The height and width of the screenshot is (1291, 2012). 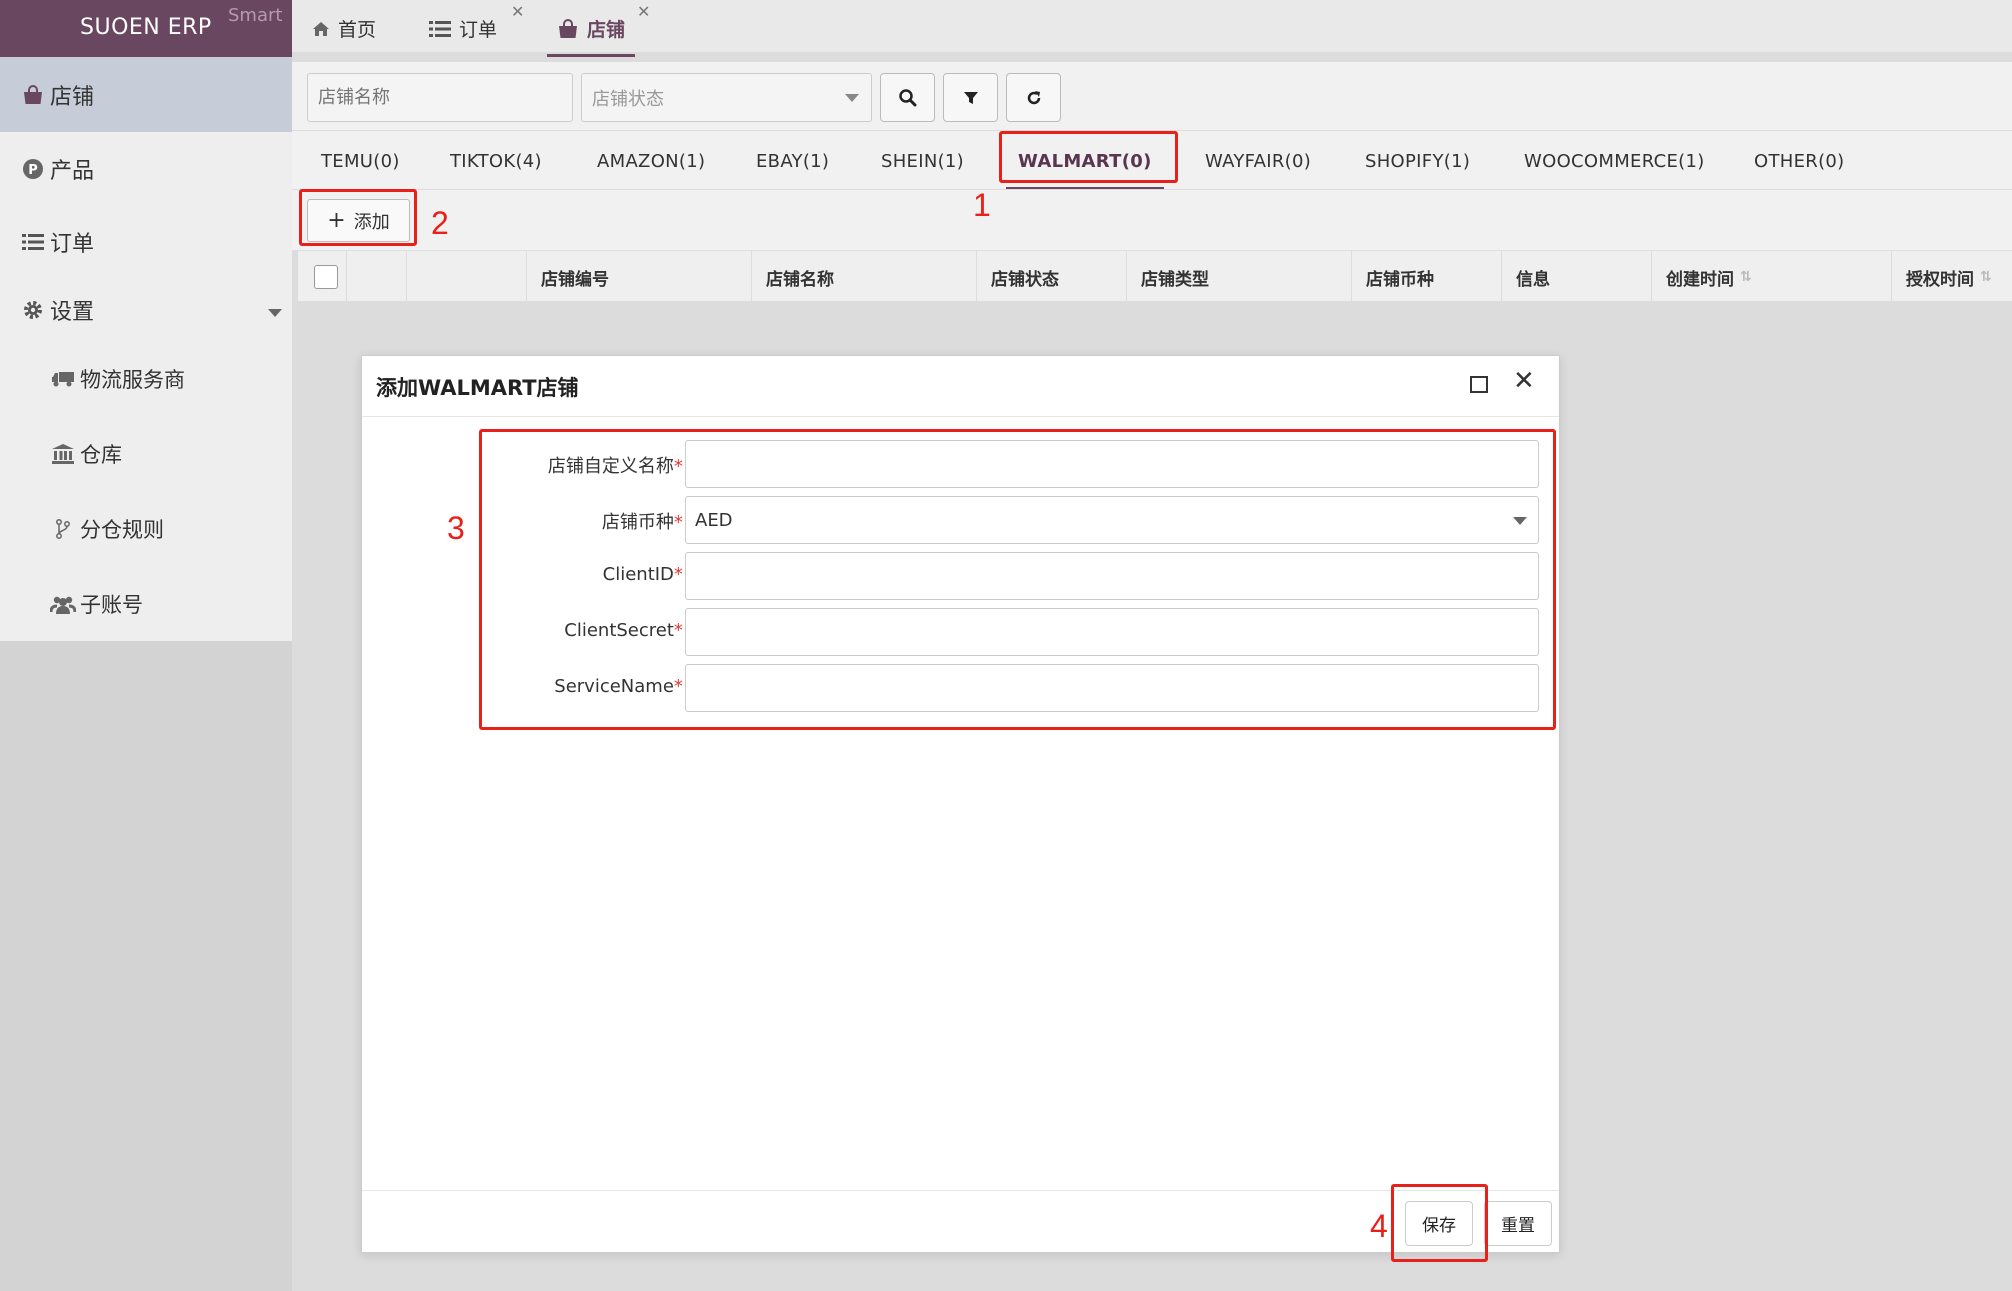 I want to click on search-icon, so click(x=907, y=97).